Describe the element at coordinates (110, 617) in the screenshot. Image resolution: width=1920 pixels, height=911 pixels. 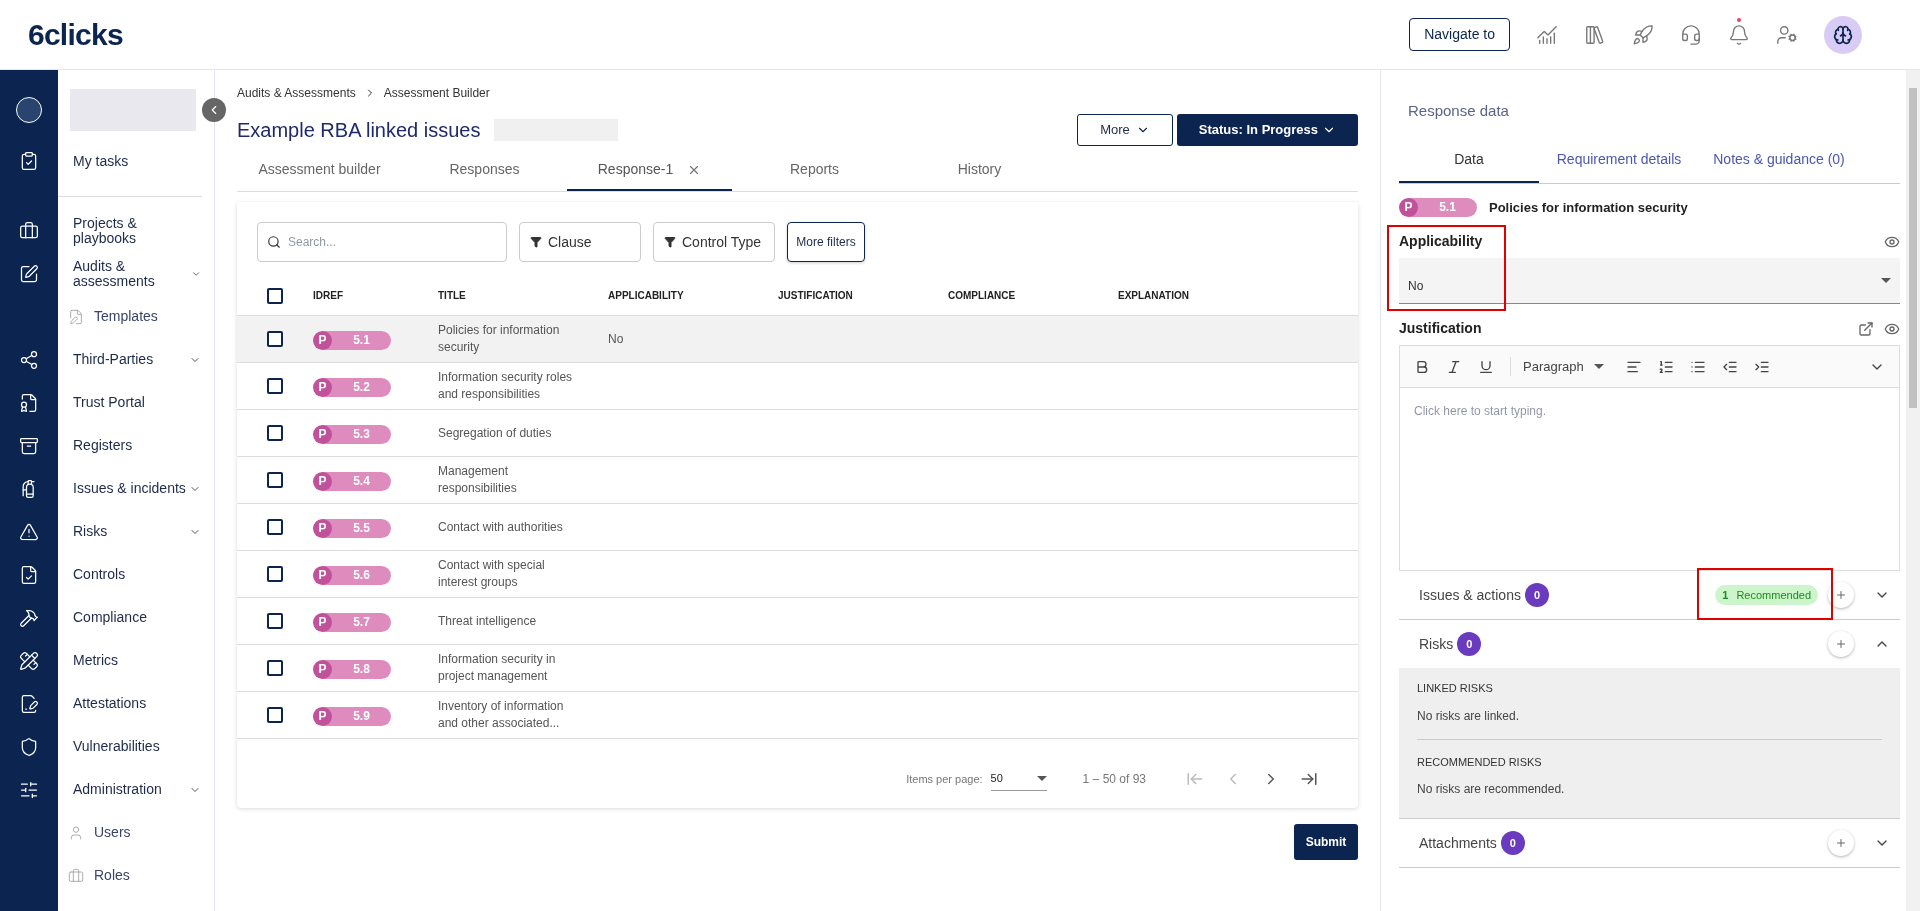
I see `sidebar-item: Compliance` at that location.